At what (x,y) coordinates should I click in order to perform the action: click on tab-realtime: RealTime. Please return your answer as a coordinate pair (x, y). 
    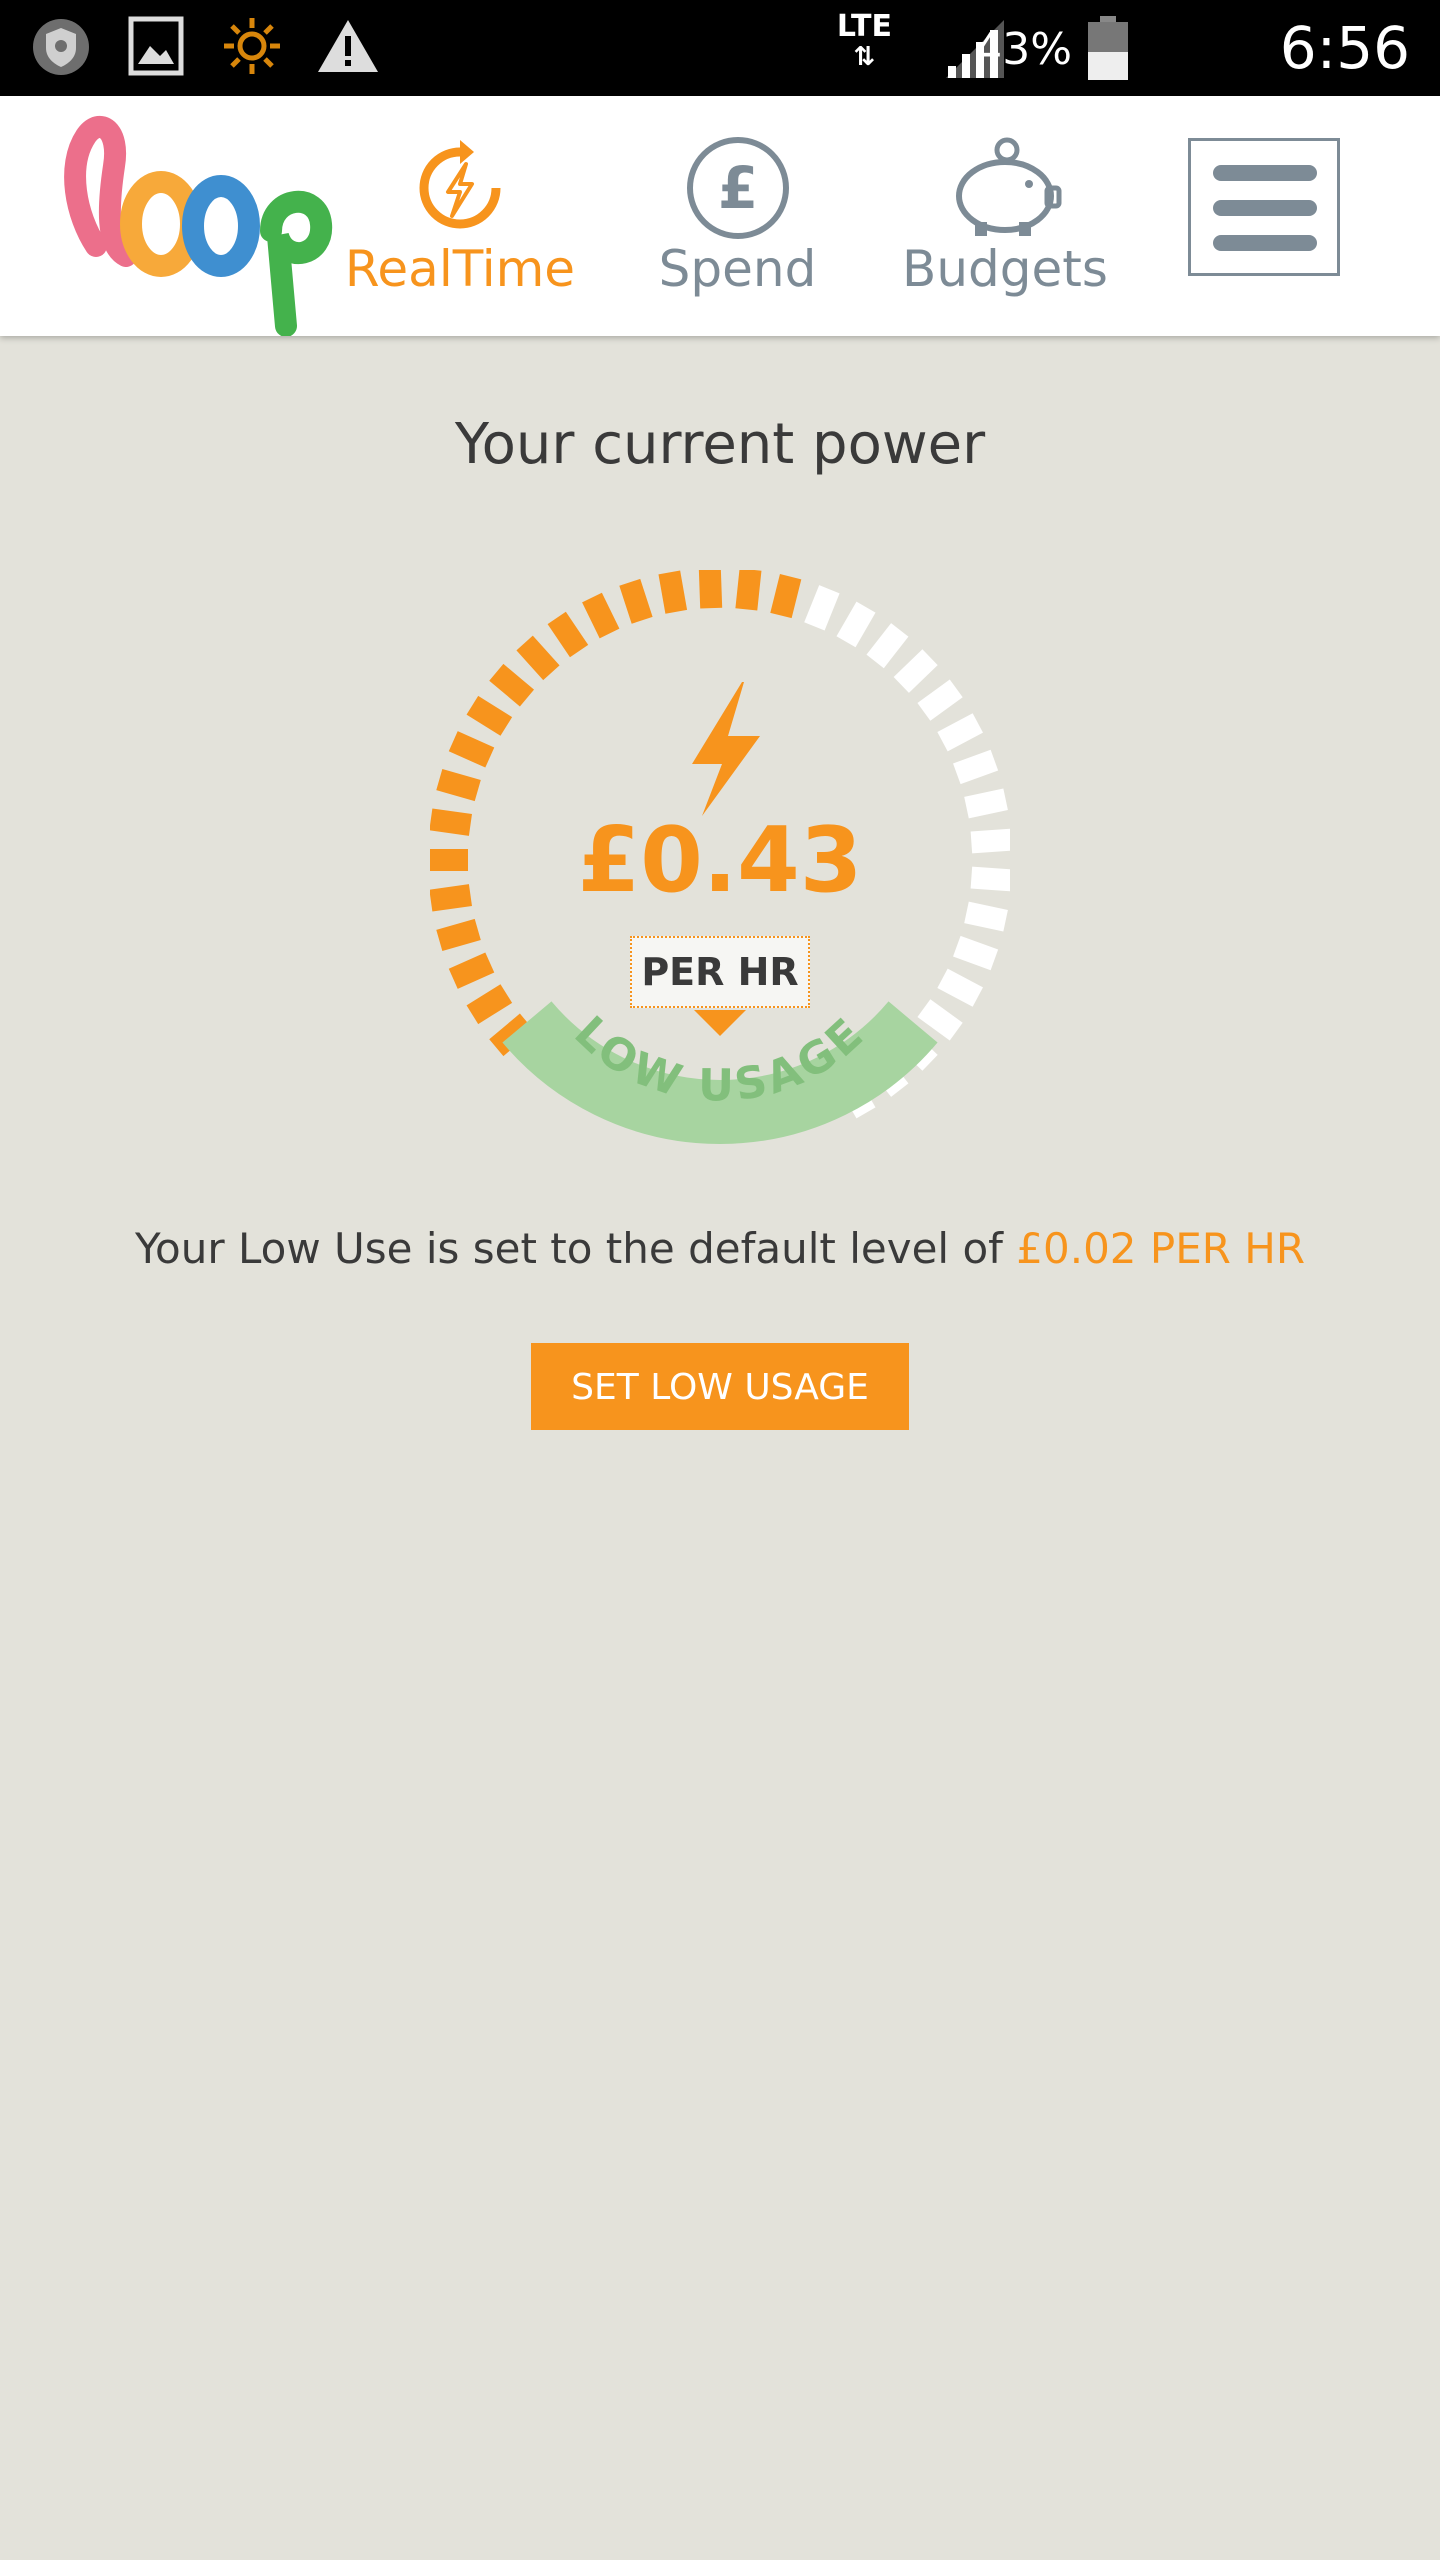
    Looking at the image, I should click on (460, 216).